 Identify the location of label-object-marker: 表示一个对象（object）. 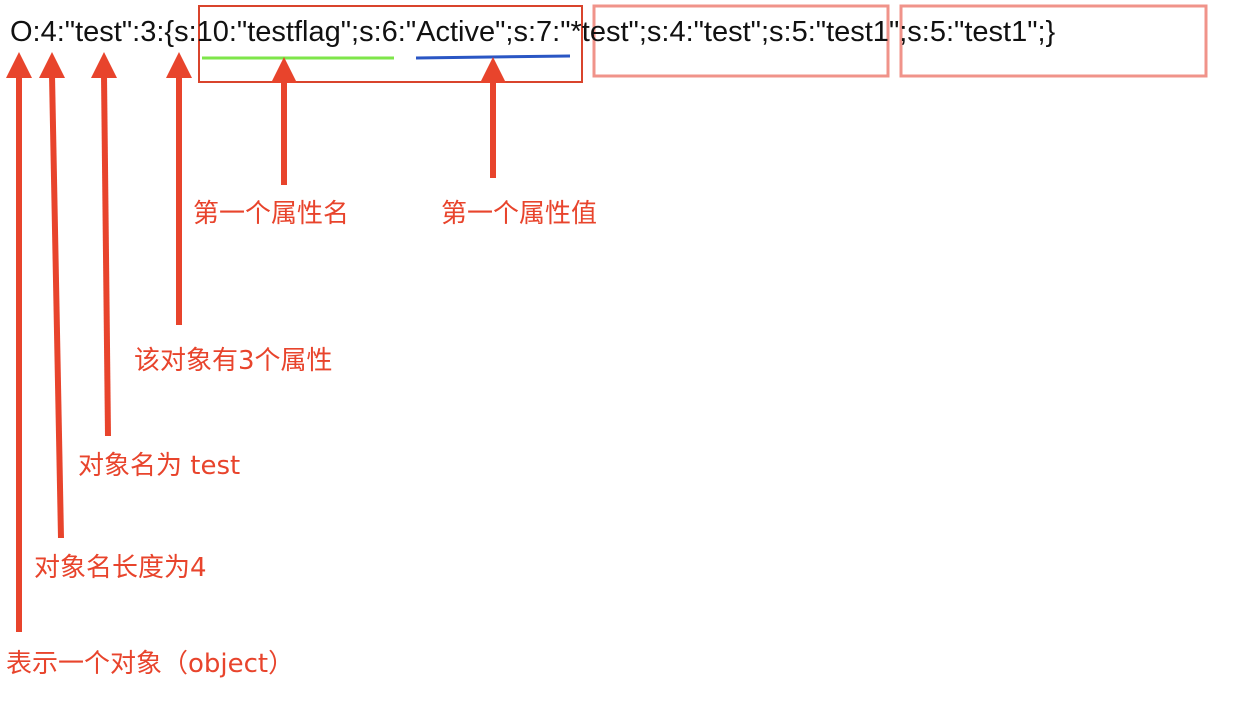
(150, 664).